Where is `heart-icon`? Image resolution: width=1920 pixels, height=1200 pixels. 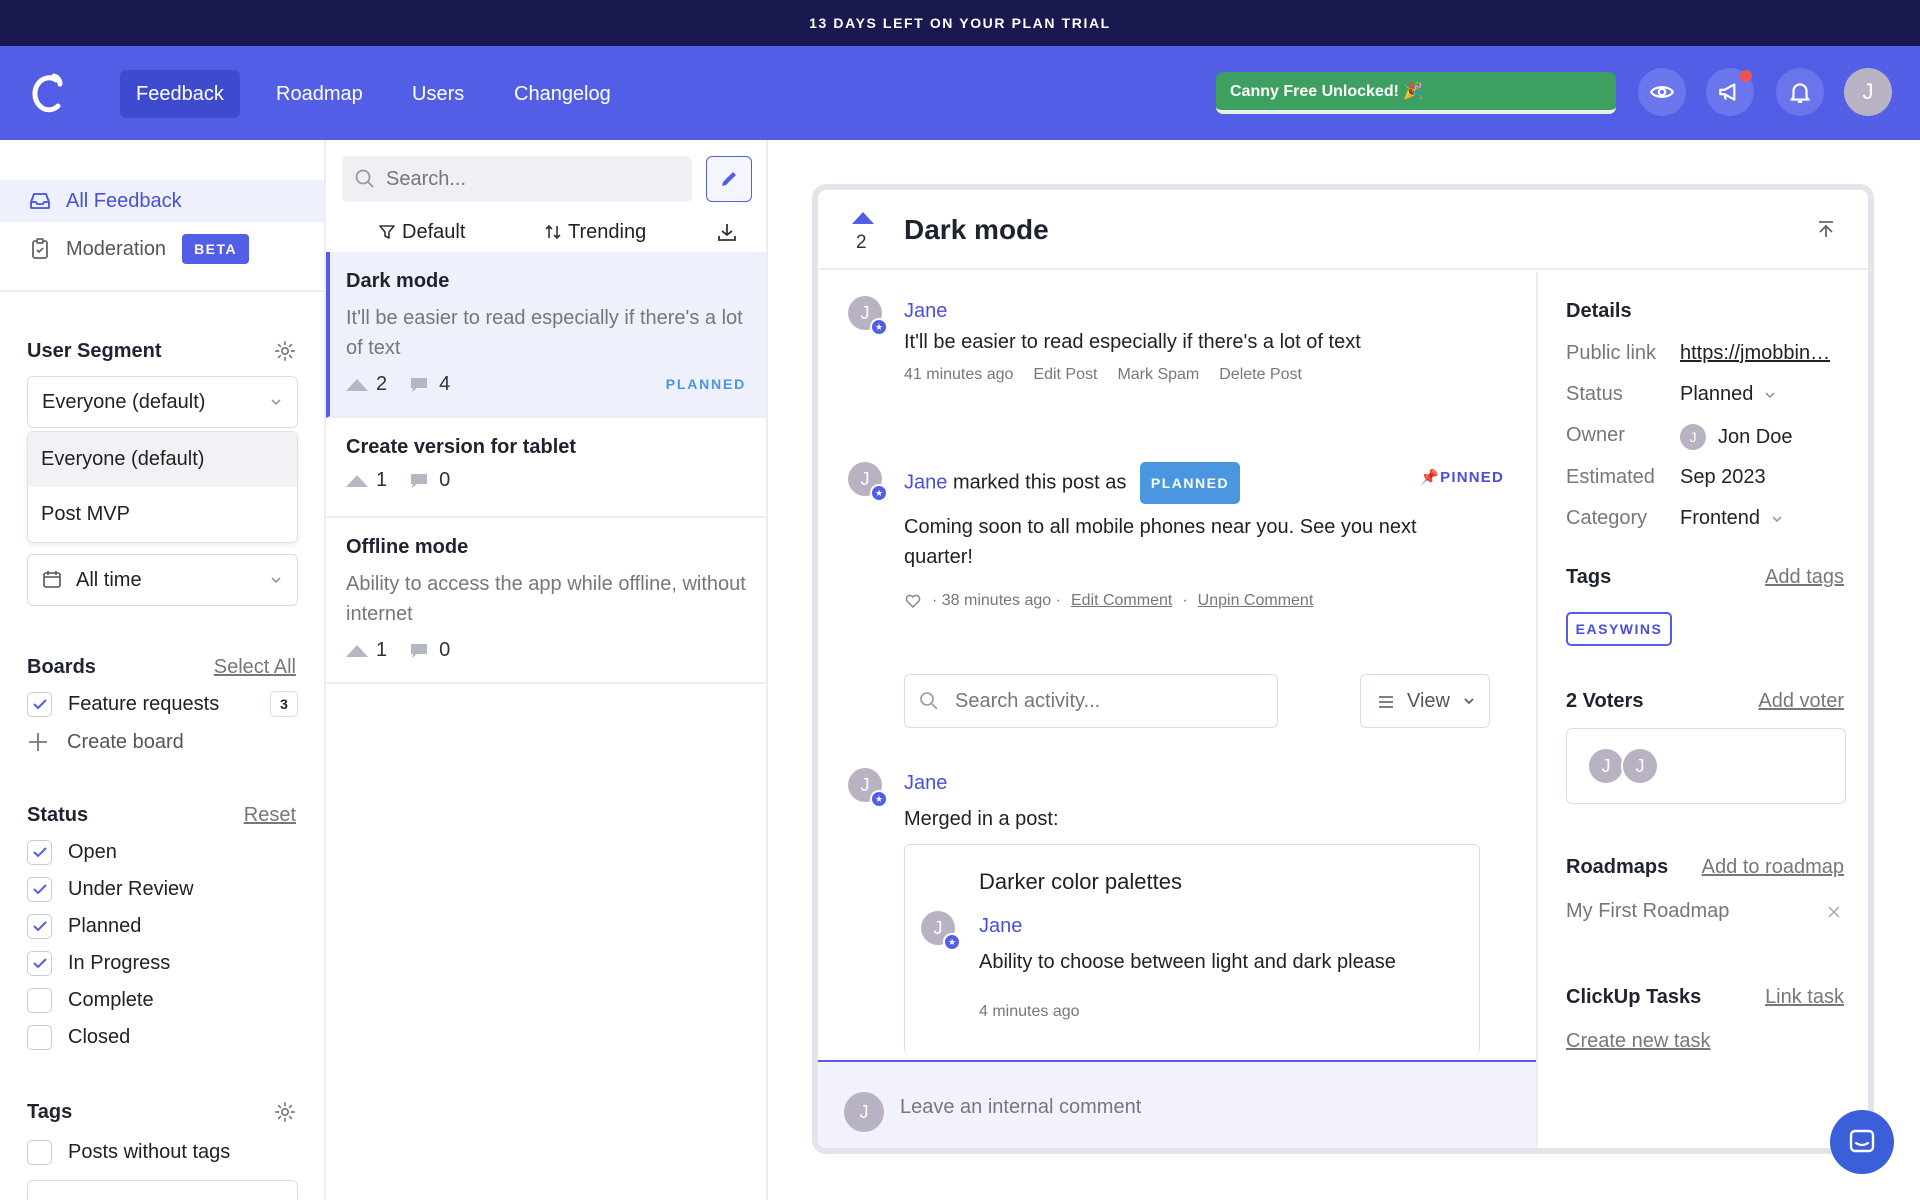 heart-icon is located at coordinates (913, 601).